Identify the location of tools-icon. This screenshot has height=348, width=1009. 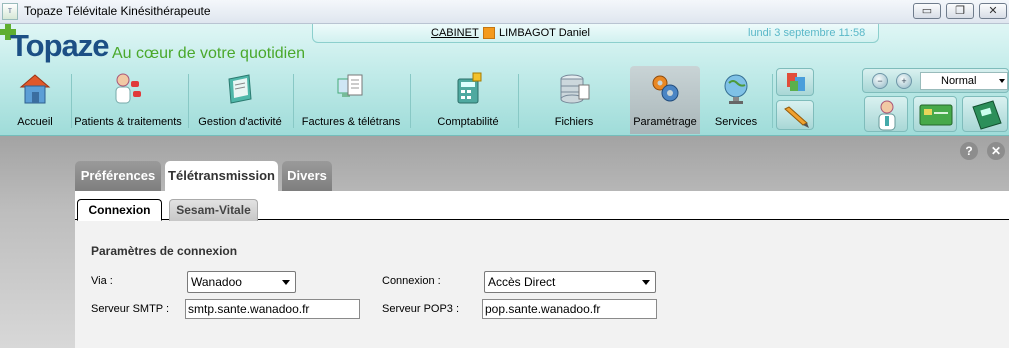
(796, 82).